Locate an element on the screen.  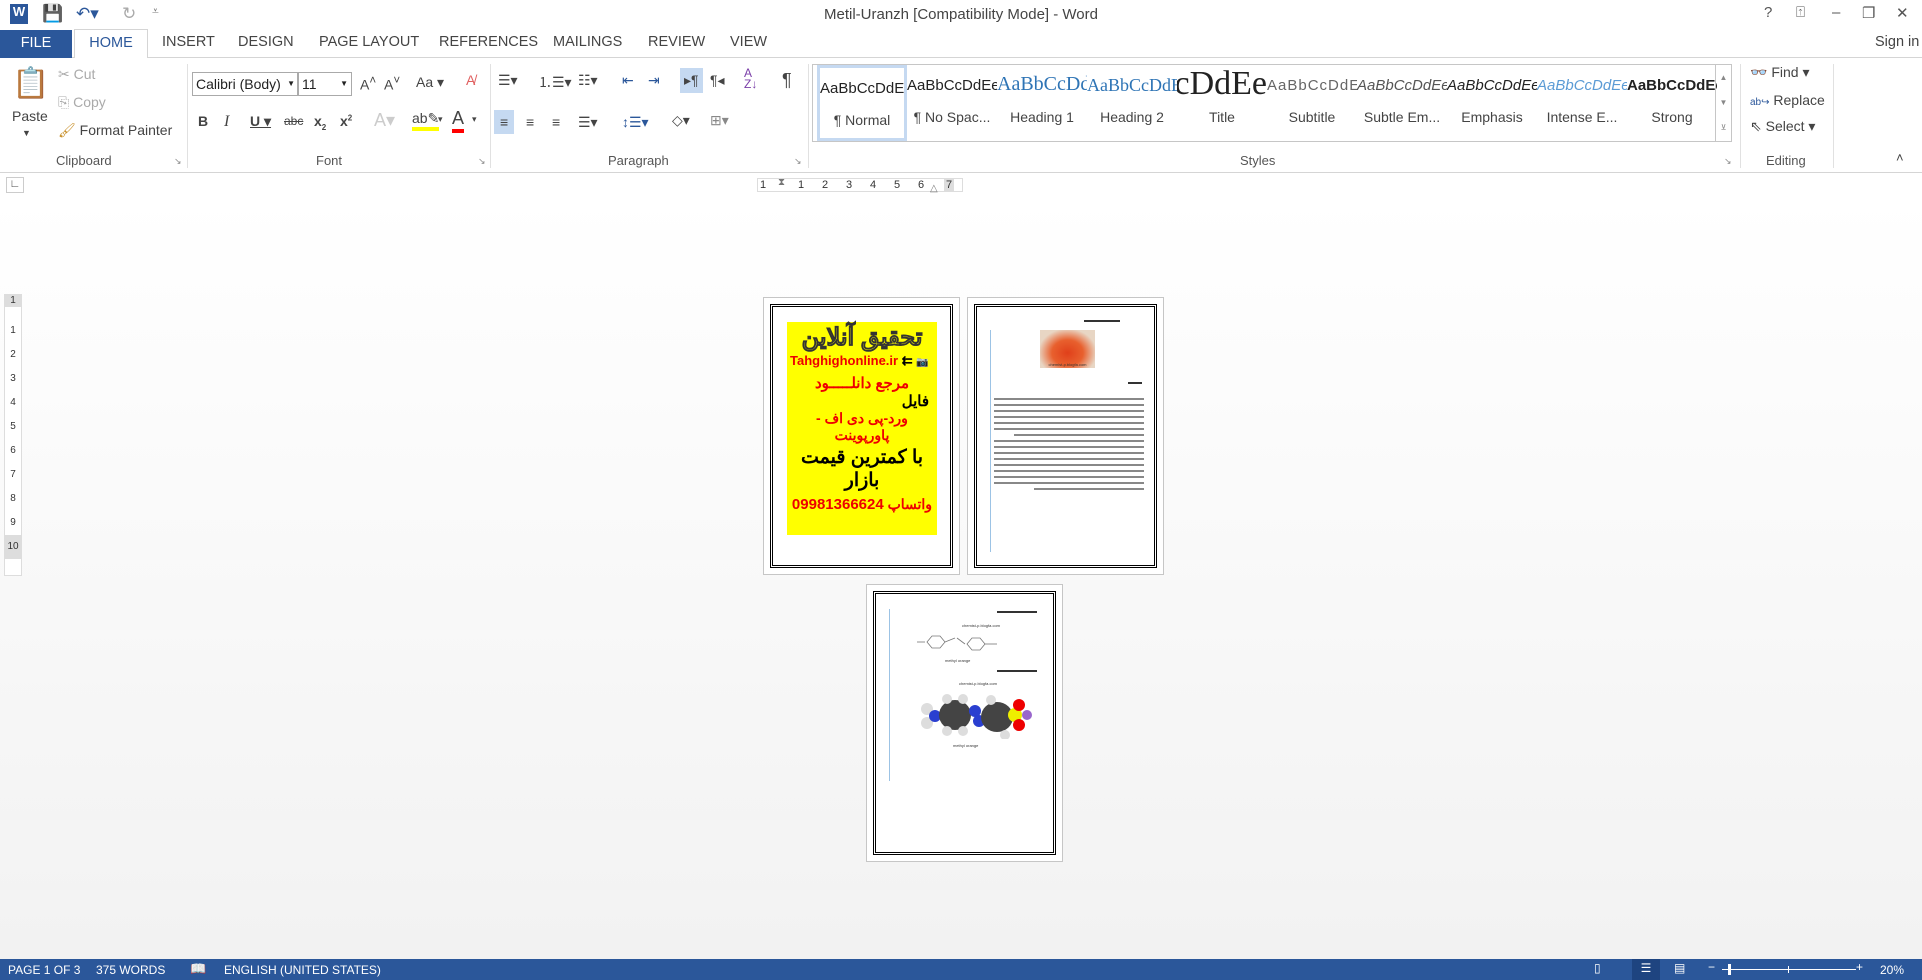
text-effects-icon: A▾ is located at coordinates (384, 120).